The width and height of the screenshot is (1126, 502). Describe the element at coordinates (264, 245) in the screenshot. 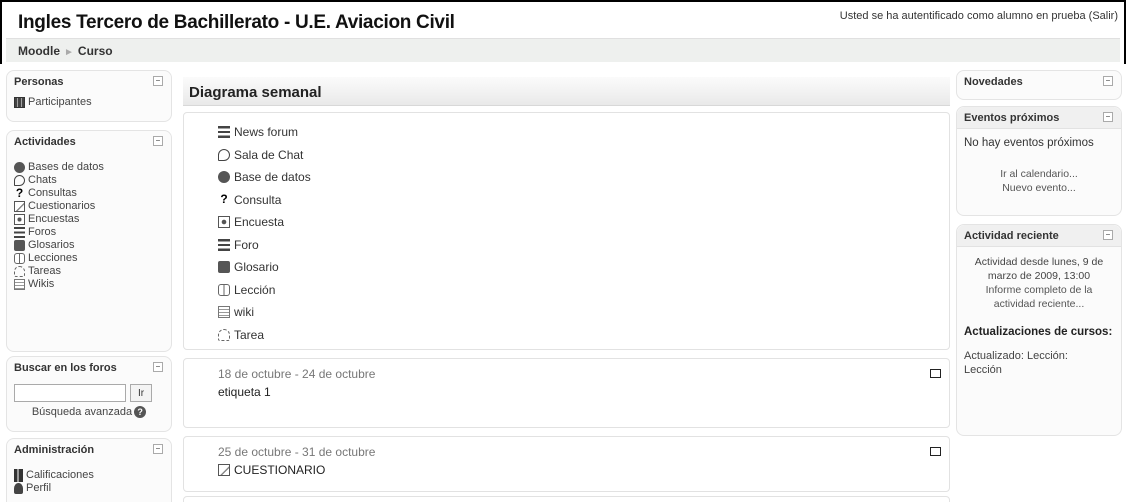

I see `activity-forum: Foro` at that location.